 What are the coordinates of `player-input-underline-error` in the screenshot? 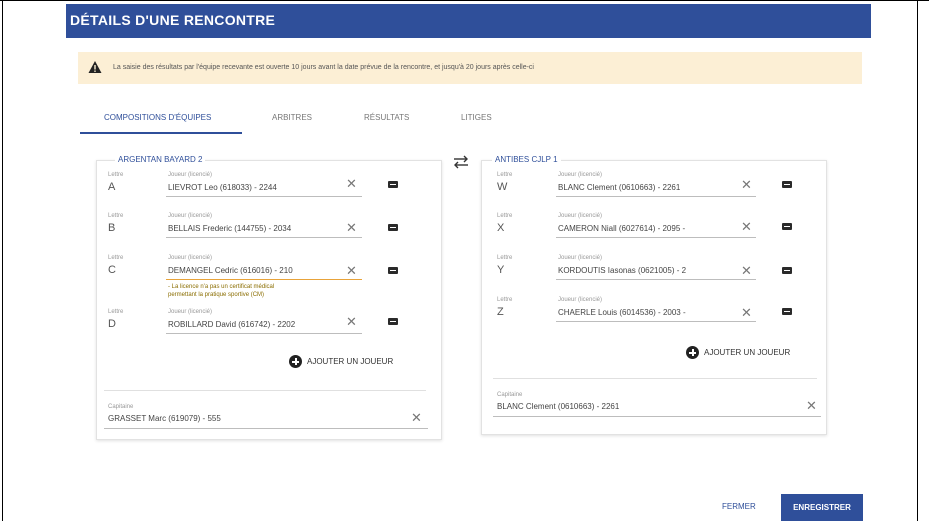 It's located at (264, 279).